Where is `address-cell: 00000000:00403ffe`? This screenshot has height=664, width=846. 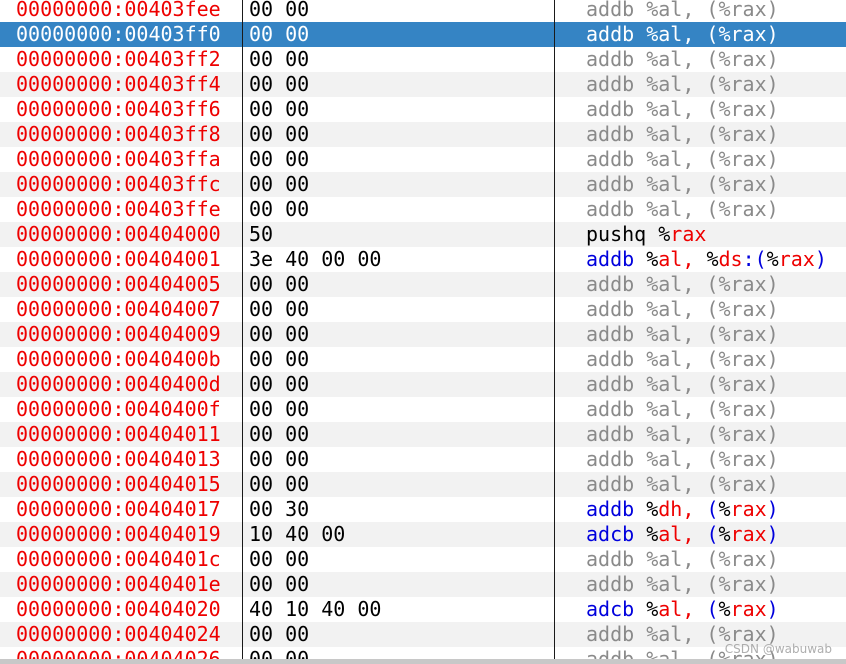
address-cell: 00000000:00403ffe is located at coordinates (118, 209).